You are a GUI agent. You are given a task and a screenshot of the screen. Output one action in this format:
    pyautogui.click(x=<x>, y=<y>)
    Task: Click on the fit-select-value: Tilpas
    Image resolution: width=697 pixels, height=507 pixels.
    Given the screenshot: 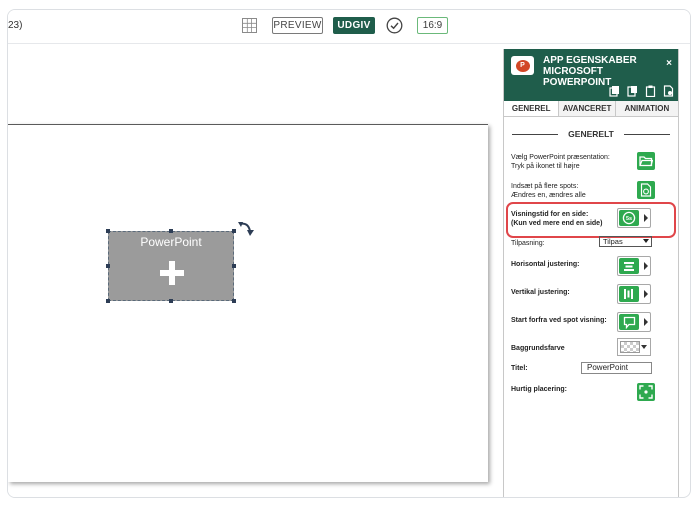 What is the action you would take?
    pyautogui.click(x=613, y=241)
    